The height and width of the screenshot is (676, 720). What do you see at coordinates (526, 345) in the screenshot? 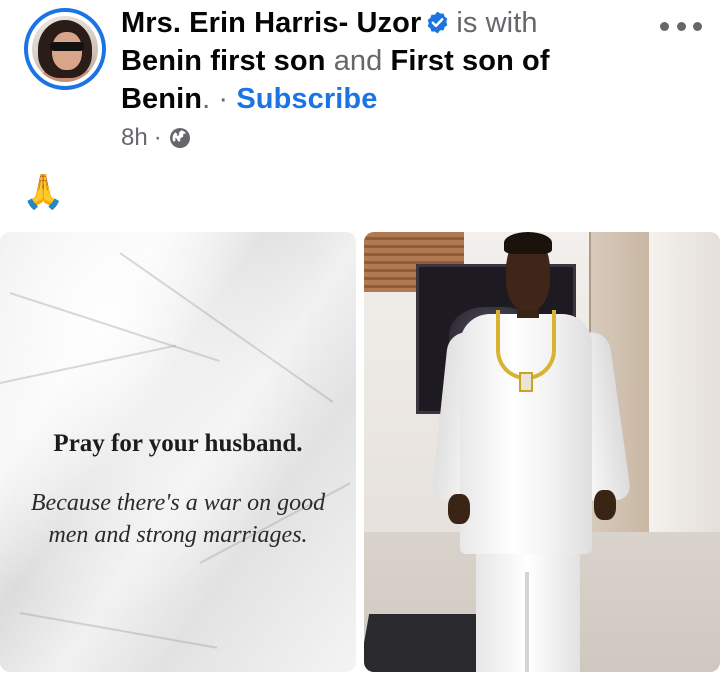
I see `gold-chain` at bounding box center [526, 345].